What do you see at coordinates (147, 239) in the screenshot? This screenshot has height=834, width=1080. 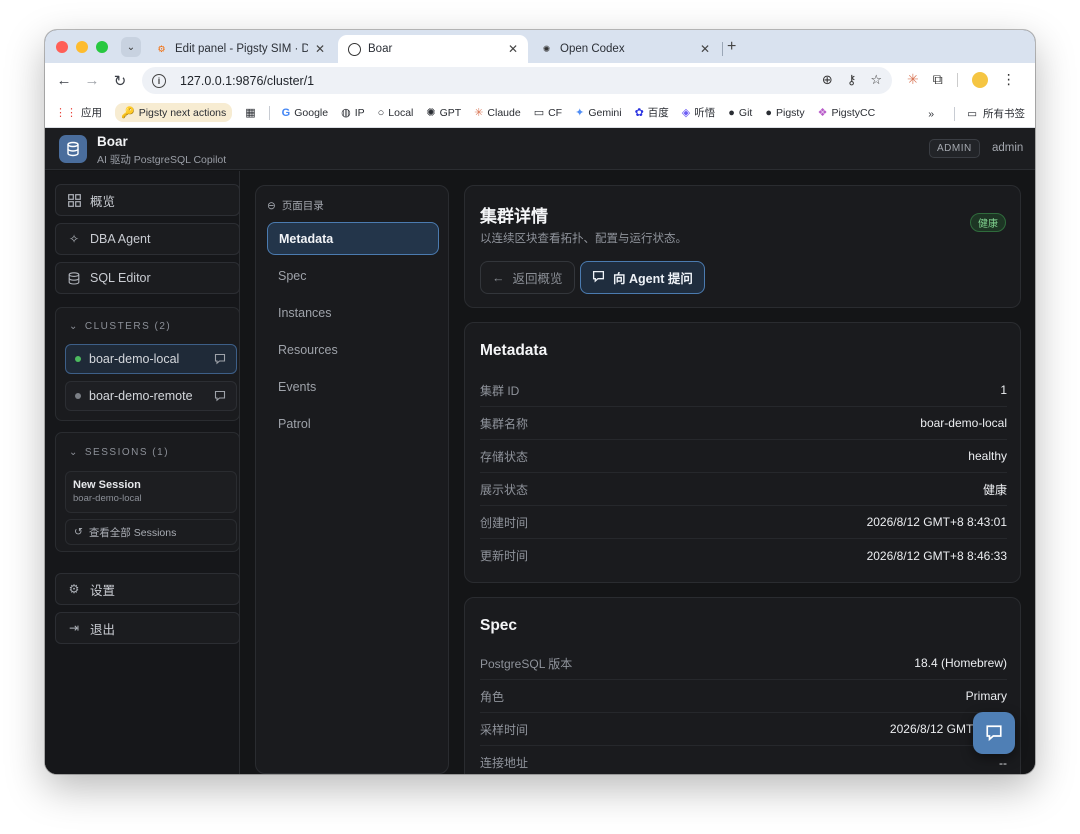 I see `sidebar-item-dba-agent: ✧ DBA Agent` at bounding box center [147, 239].